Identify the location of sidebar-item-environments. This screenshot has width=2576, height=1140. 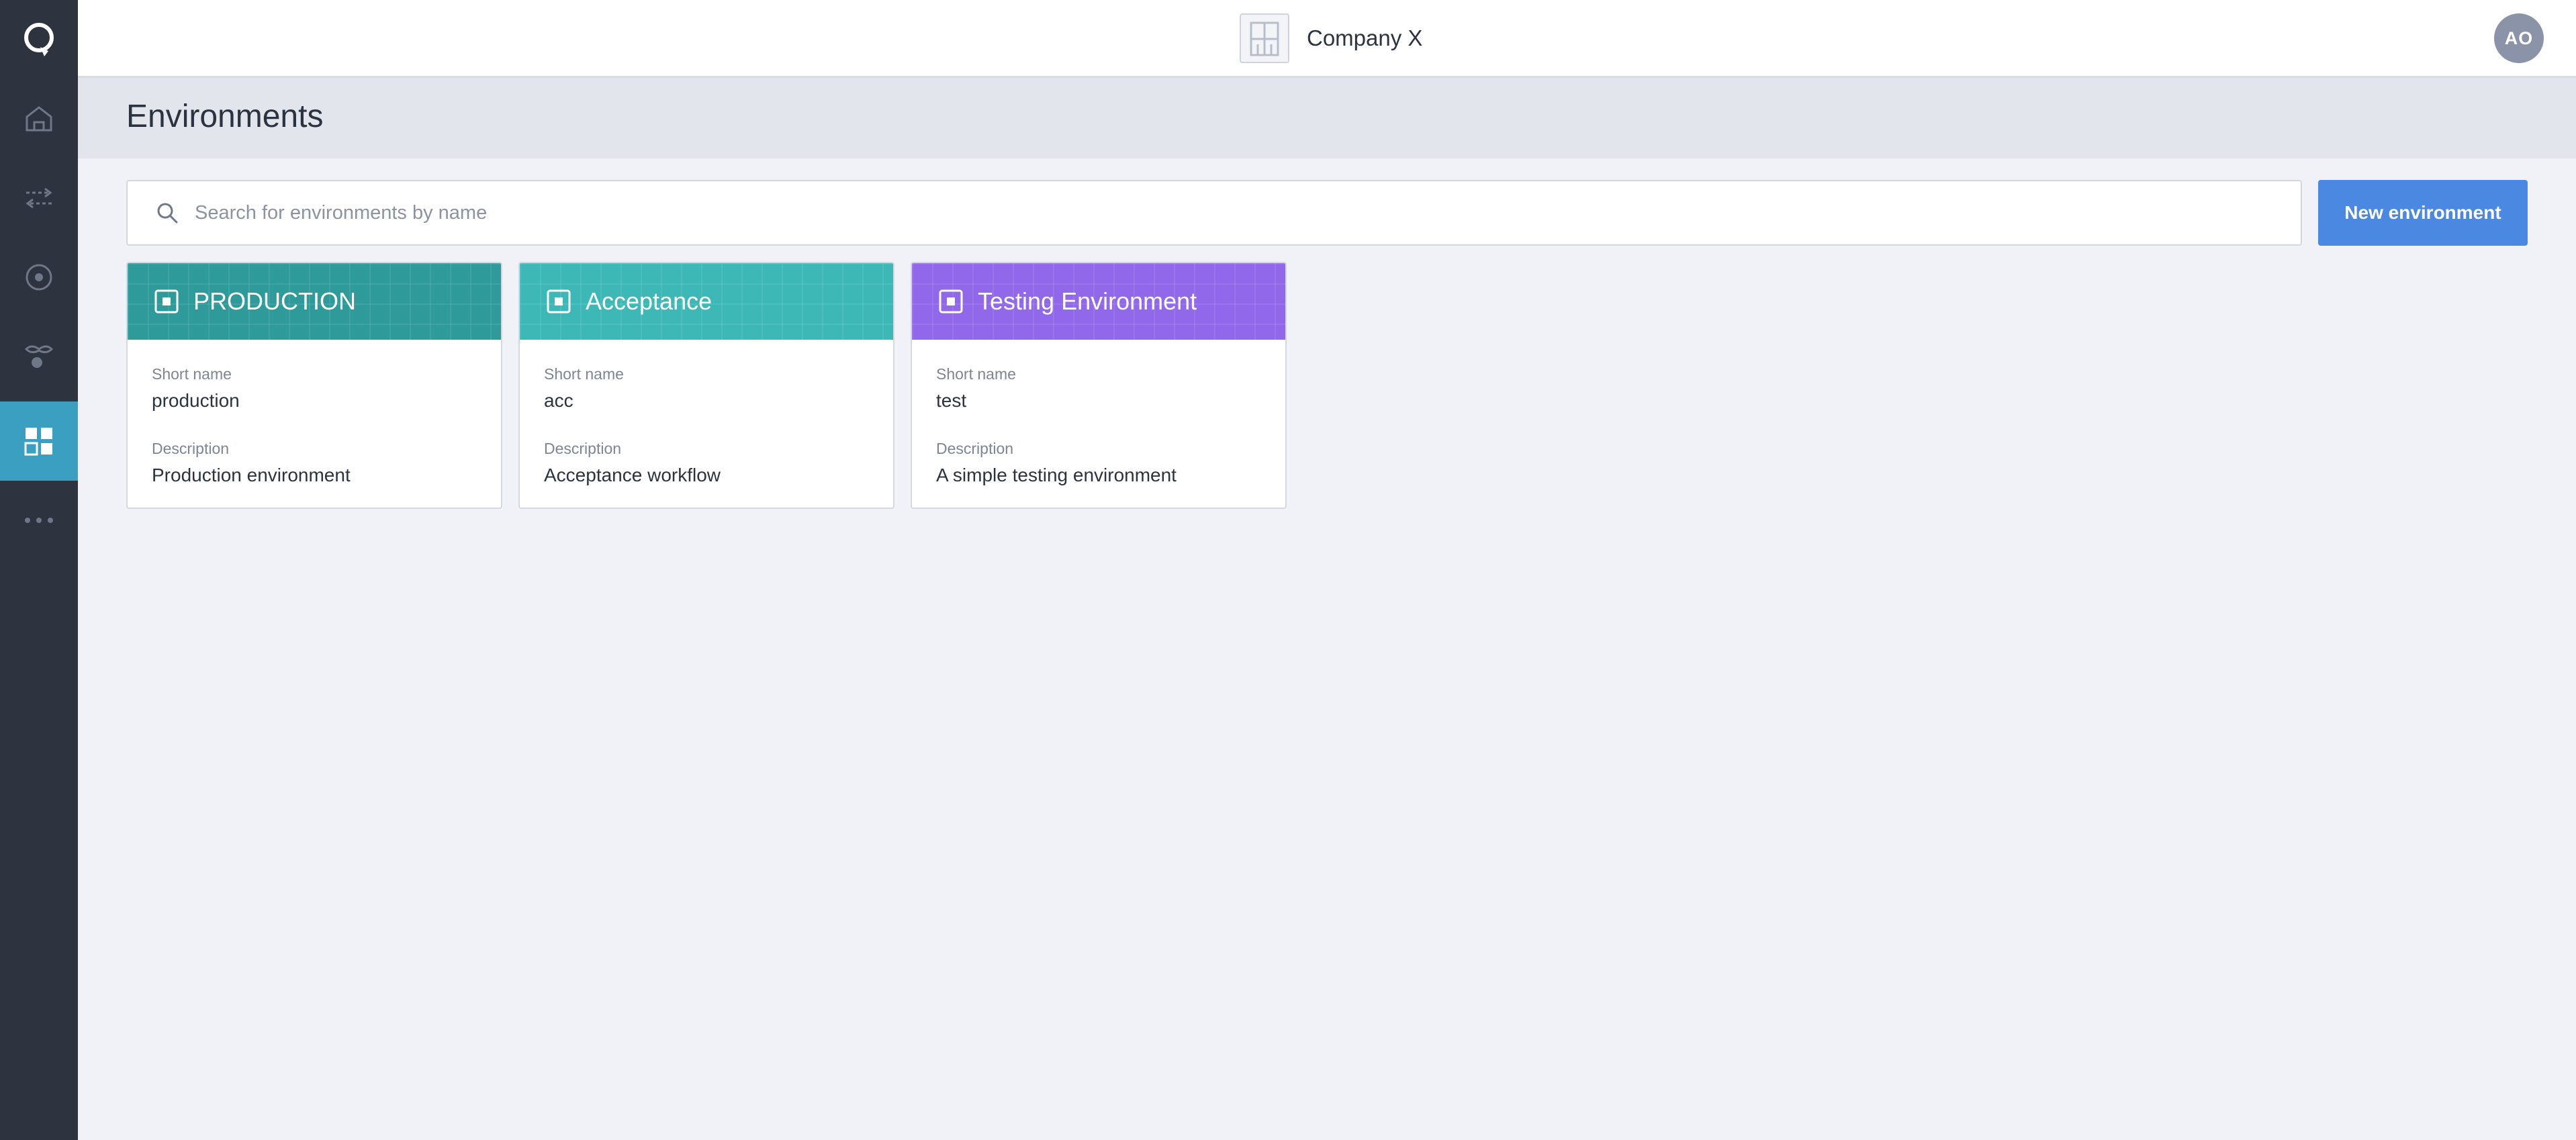
(39, 441).